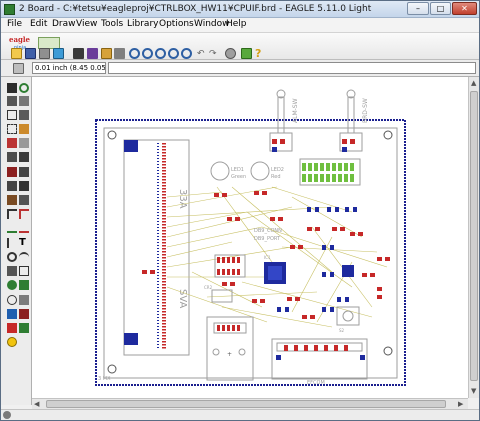  What do you see at coordinates (473, 83) in the screenshot?
I see `scroll-up-icon: ▲` at bounding box center [473, 83].